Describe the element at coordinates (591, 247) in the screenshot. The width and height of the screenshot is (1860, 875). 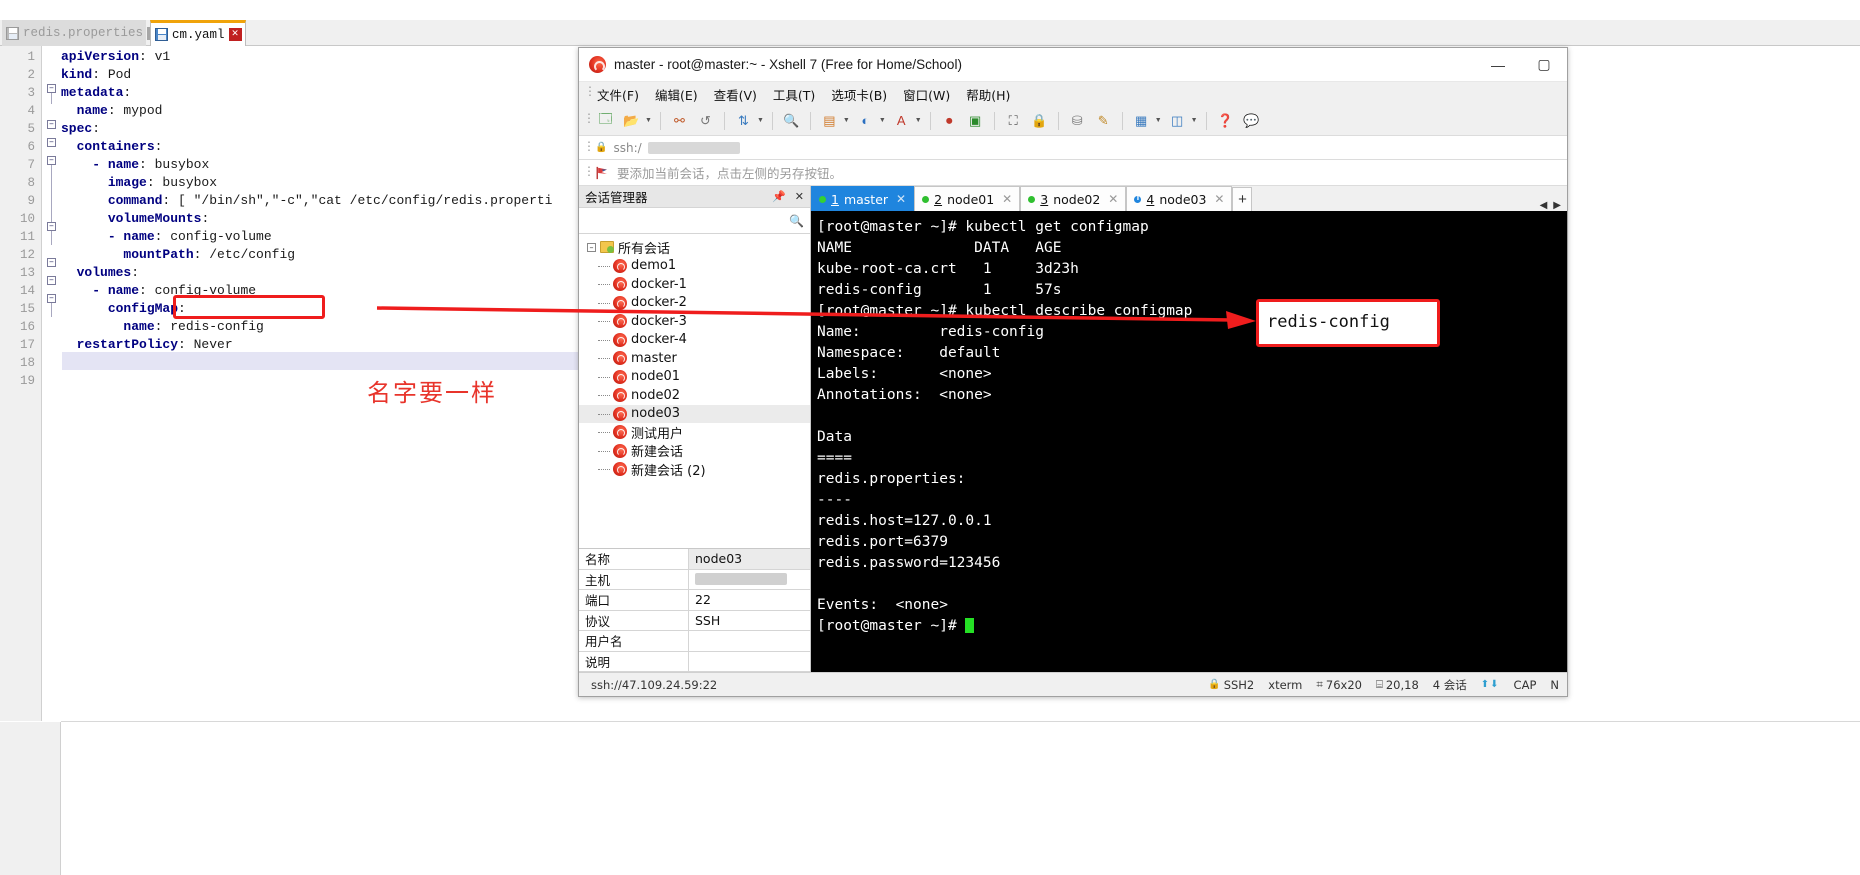
I see `expand-toggle-icon: –` at that location.